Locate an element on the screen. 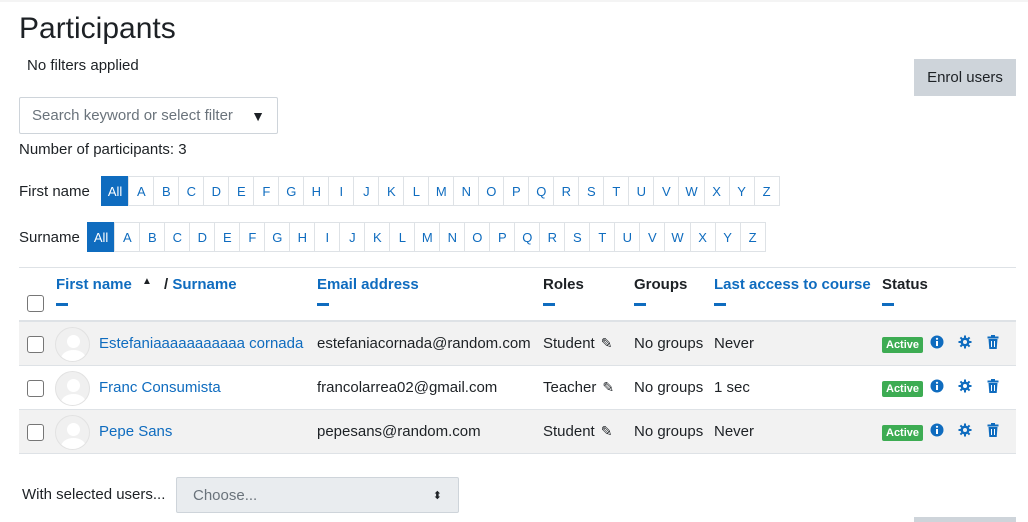 This screenshot has height=522, width=1028. header-last-access: Last access to course is located at coordinates (792, 291).